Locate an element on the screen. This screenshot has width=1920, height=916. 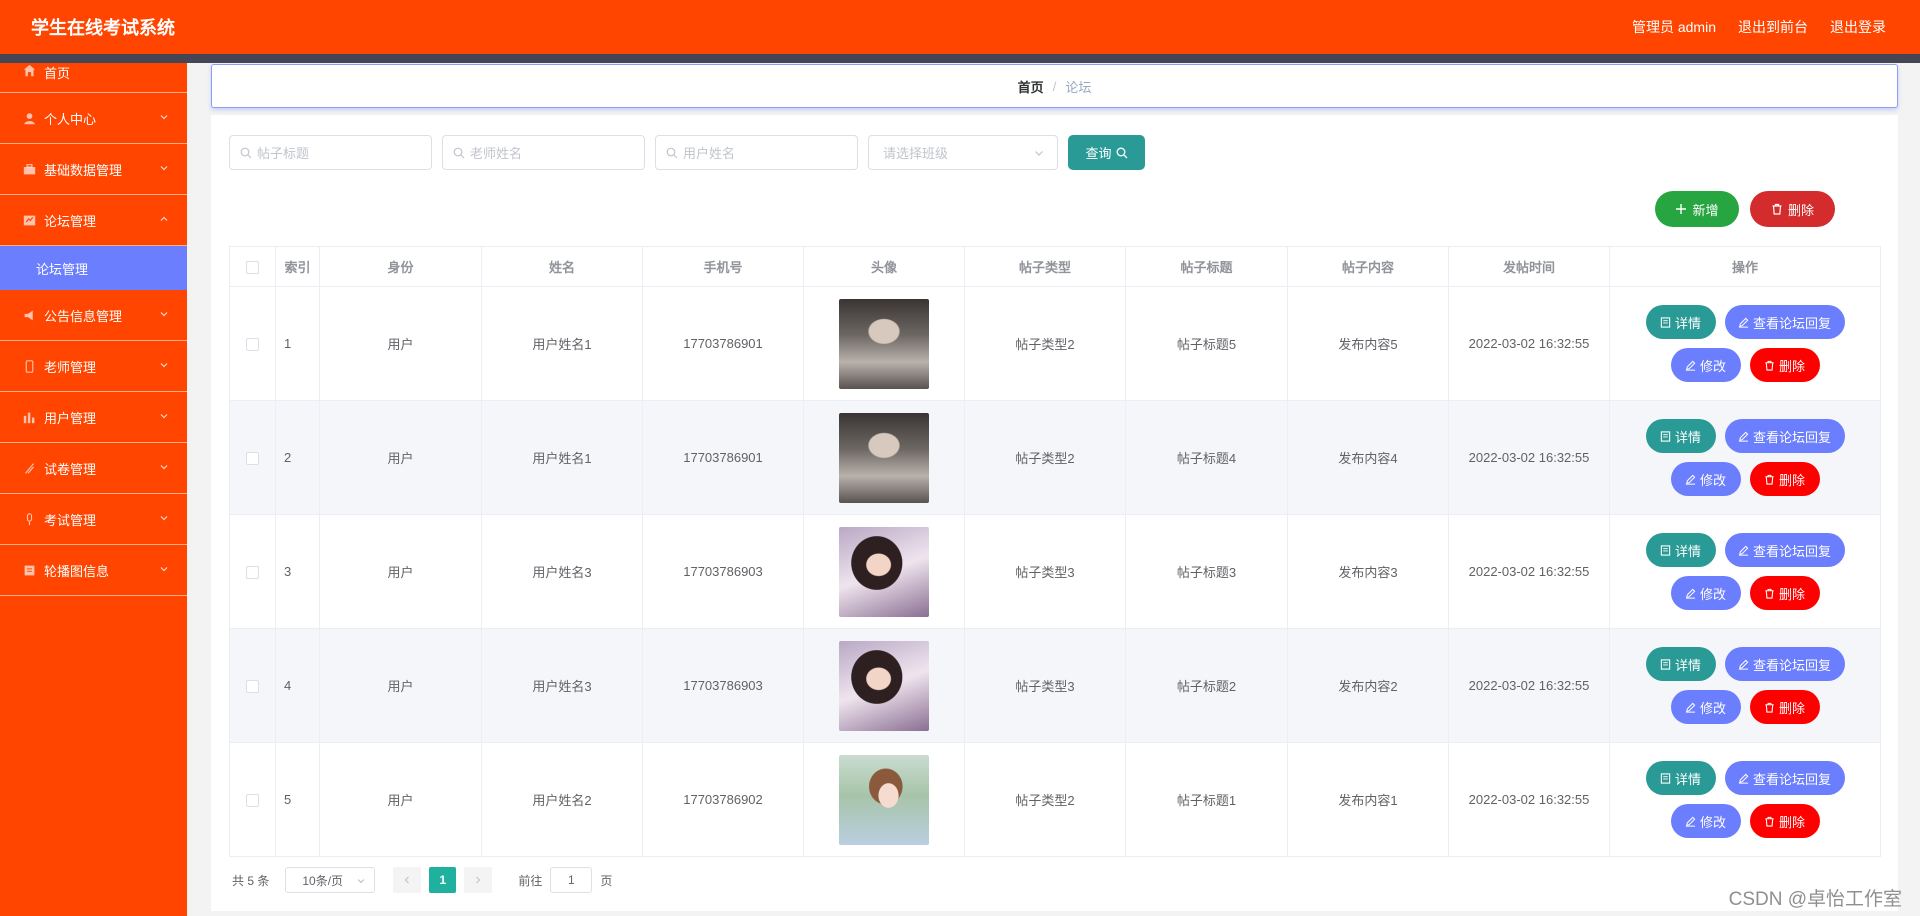
cell-title: 帖子标题1 is located at coordinates (1206, 799).